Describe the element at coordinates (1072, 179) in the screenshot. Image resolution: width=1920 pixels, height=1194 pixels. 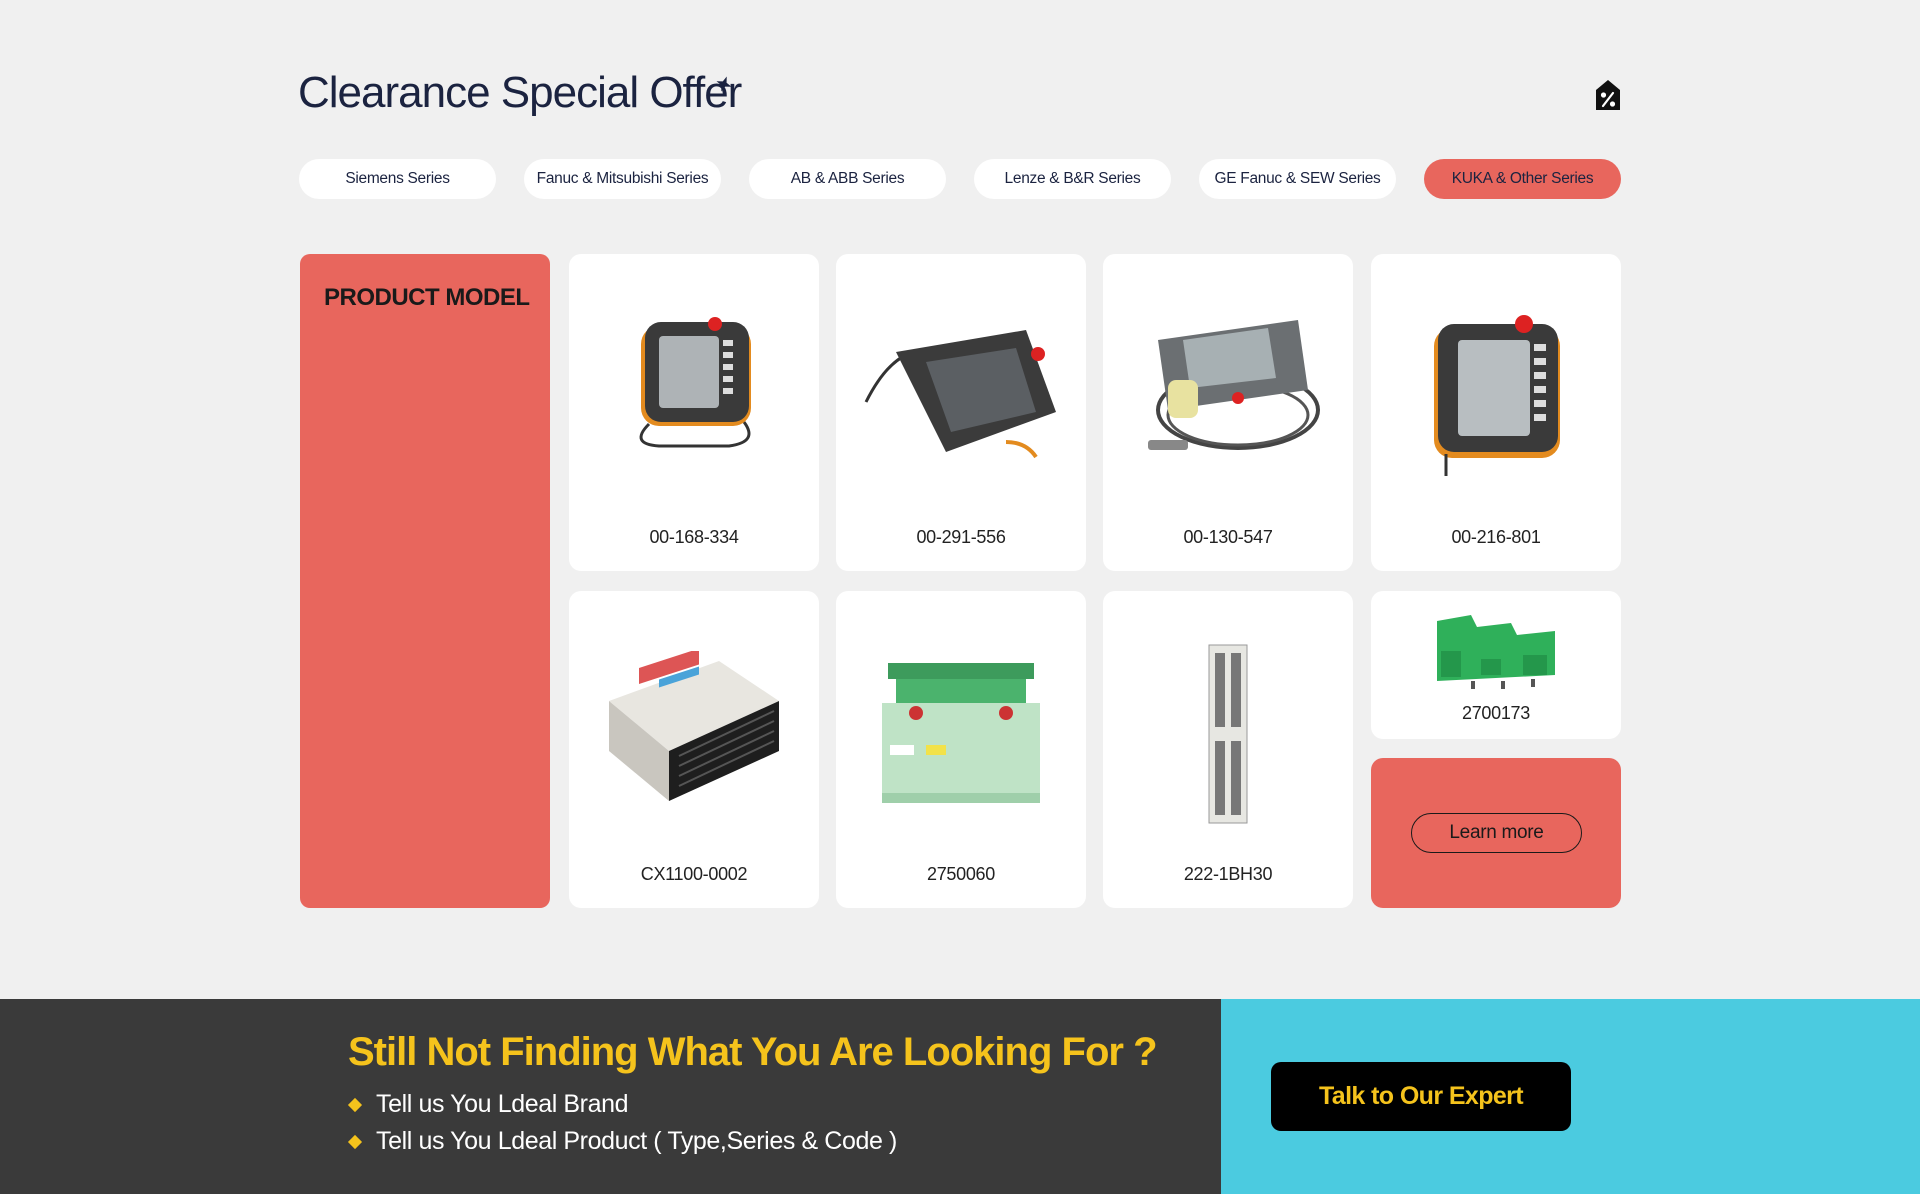
I see `tab-lenze-br-series: Lenze & B&R Series` at that location.